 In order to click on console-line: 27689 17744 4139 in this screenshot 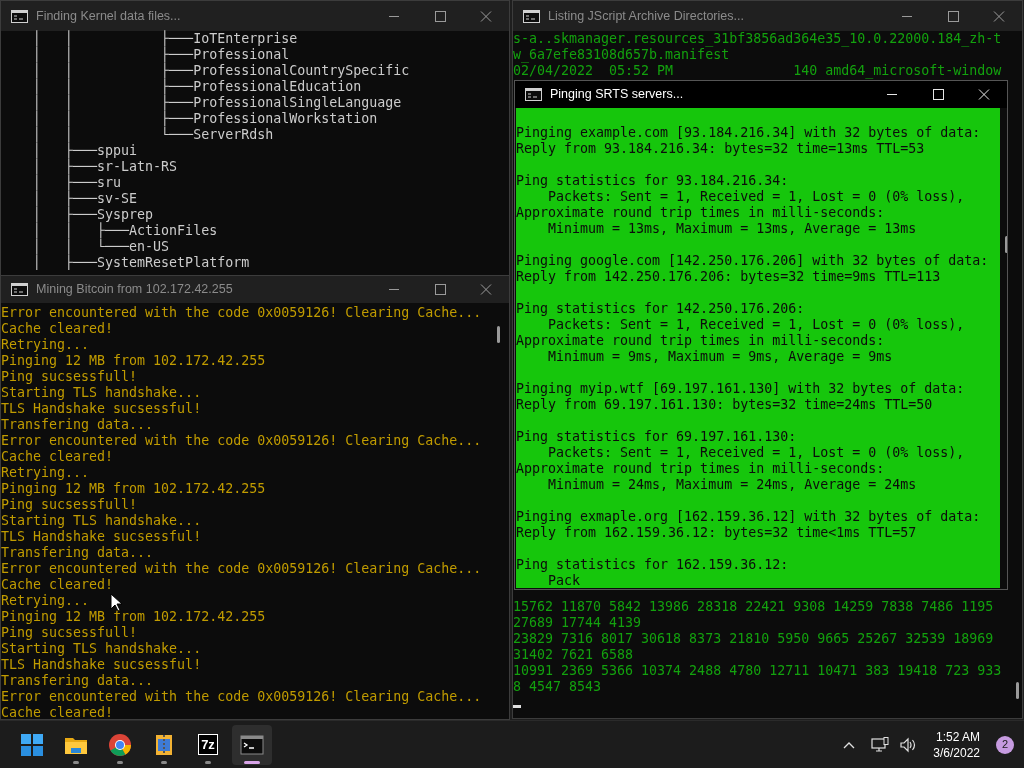, I will do `click(577, 623)`.